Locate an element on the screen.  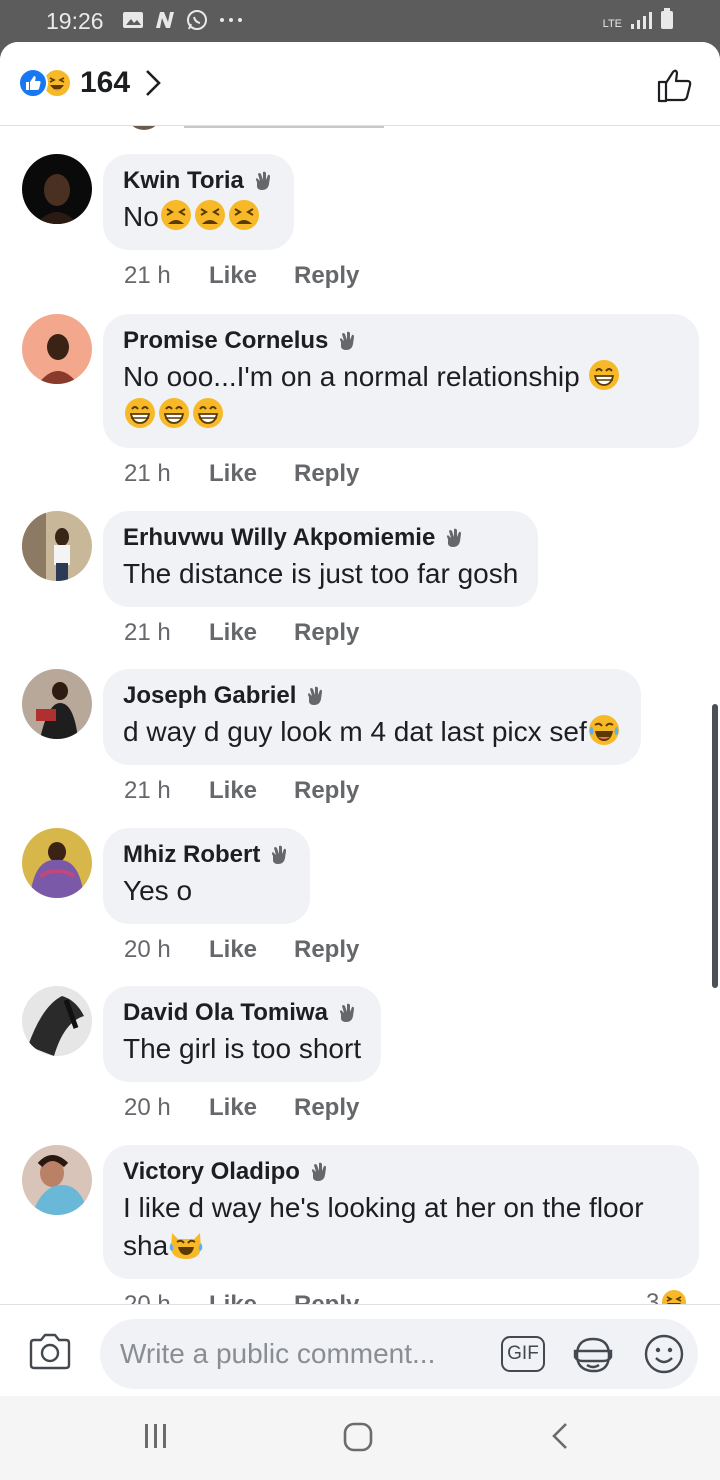
system-indicators: LTE is located at coordinates (638, 19).